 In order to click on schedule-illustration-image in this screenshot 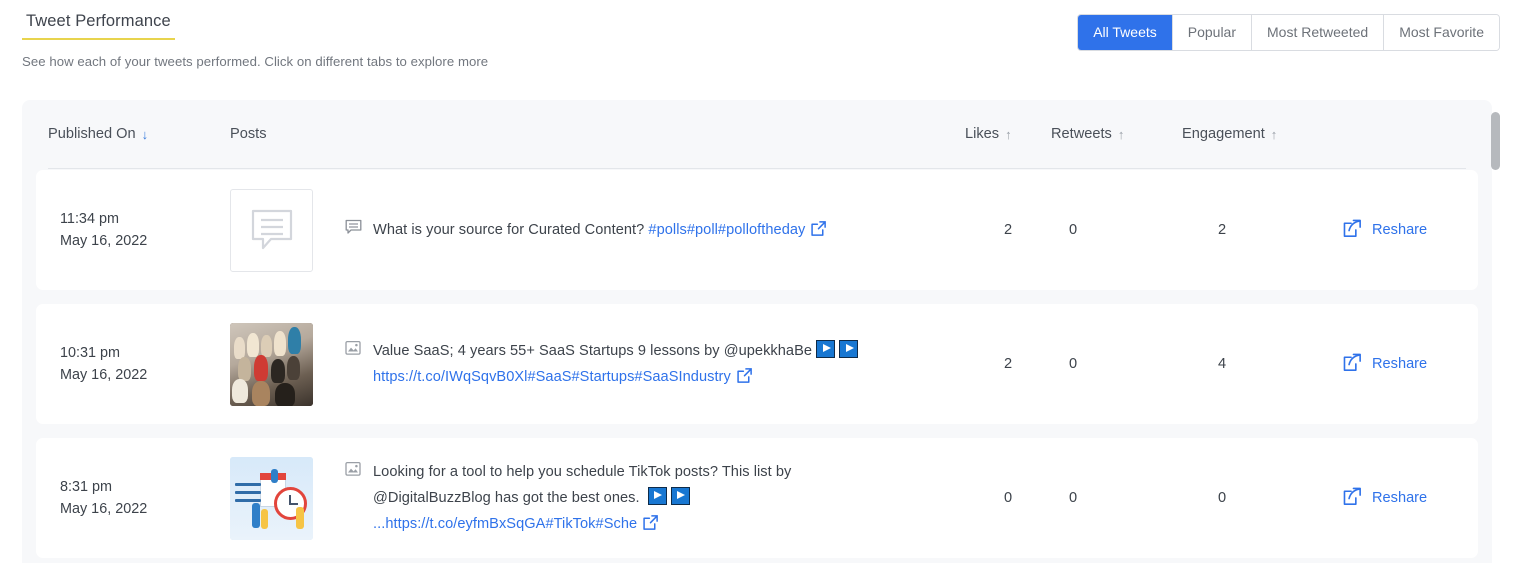, I will do `click(271, 498)`.